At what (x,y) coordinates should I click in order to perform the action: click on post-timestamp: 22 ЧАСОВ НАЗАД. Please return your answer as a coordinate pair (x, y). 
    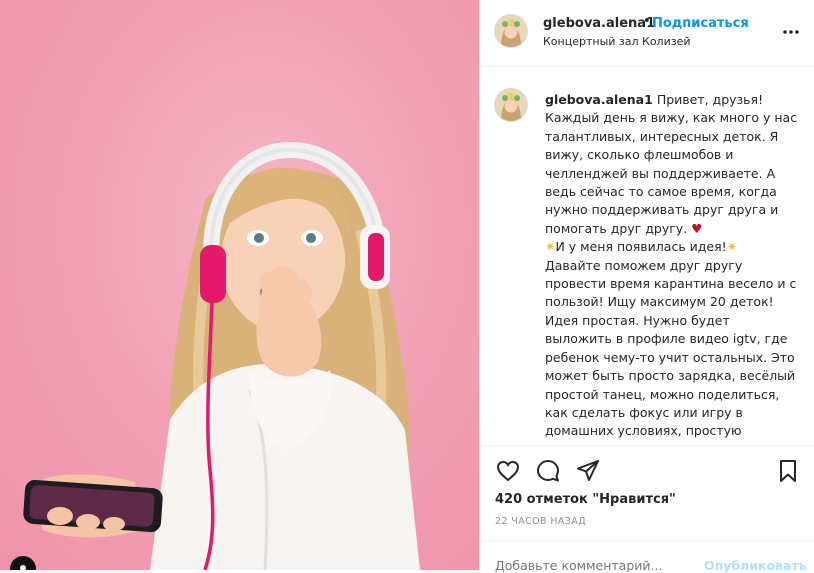
    Looking at the image, I should click on (540, 521).